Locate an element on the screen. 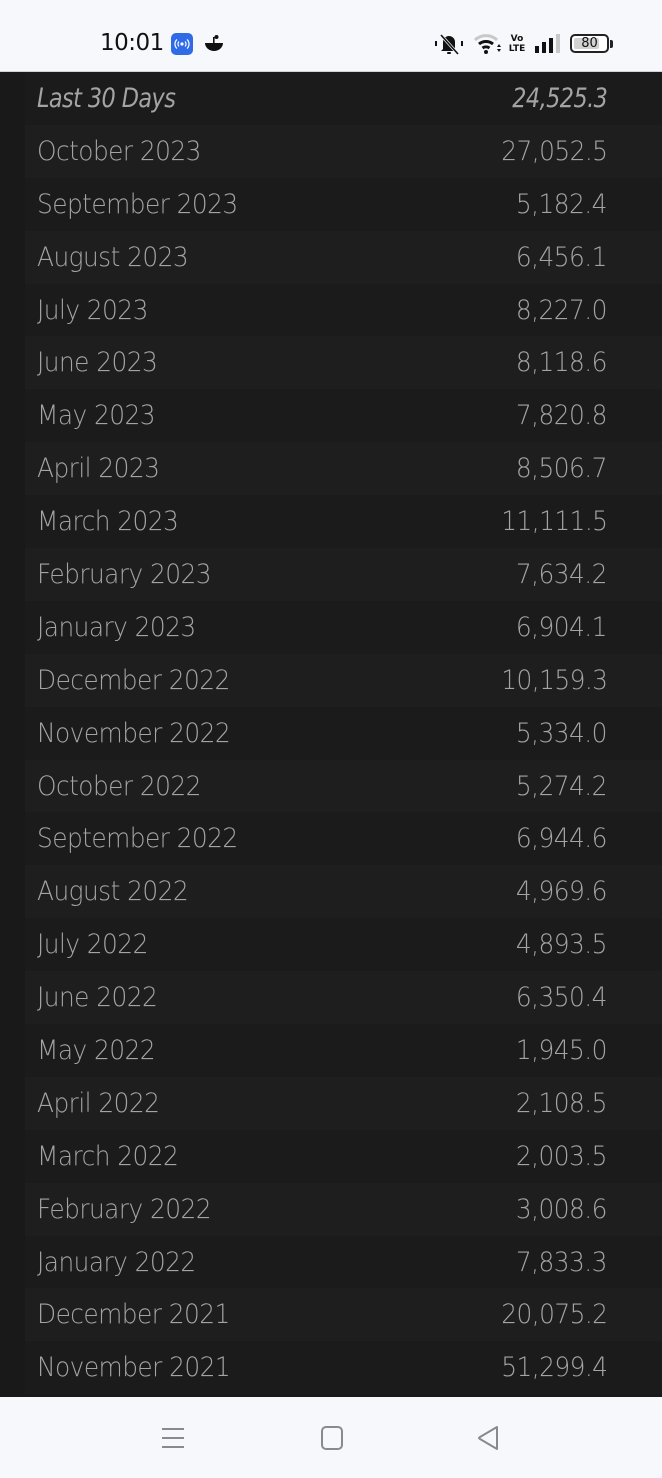 This screenshot has width=662, height=1478. period-value: 6,350.4 is located at coordinates (562, 998).